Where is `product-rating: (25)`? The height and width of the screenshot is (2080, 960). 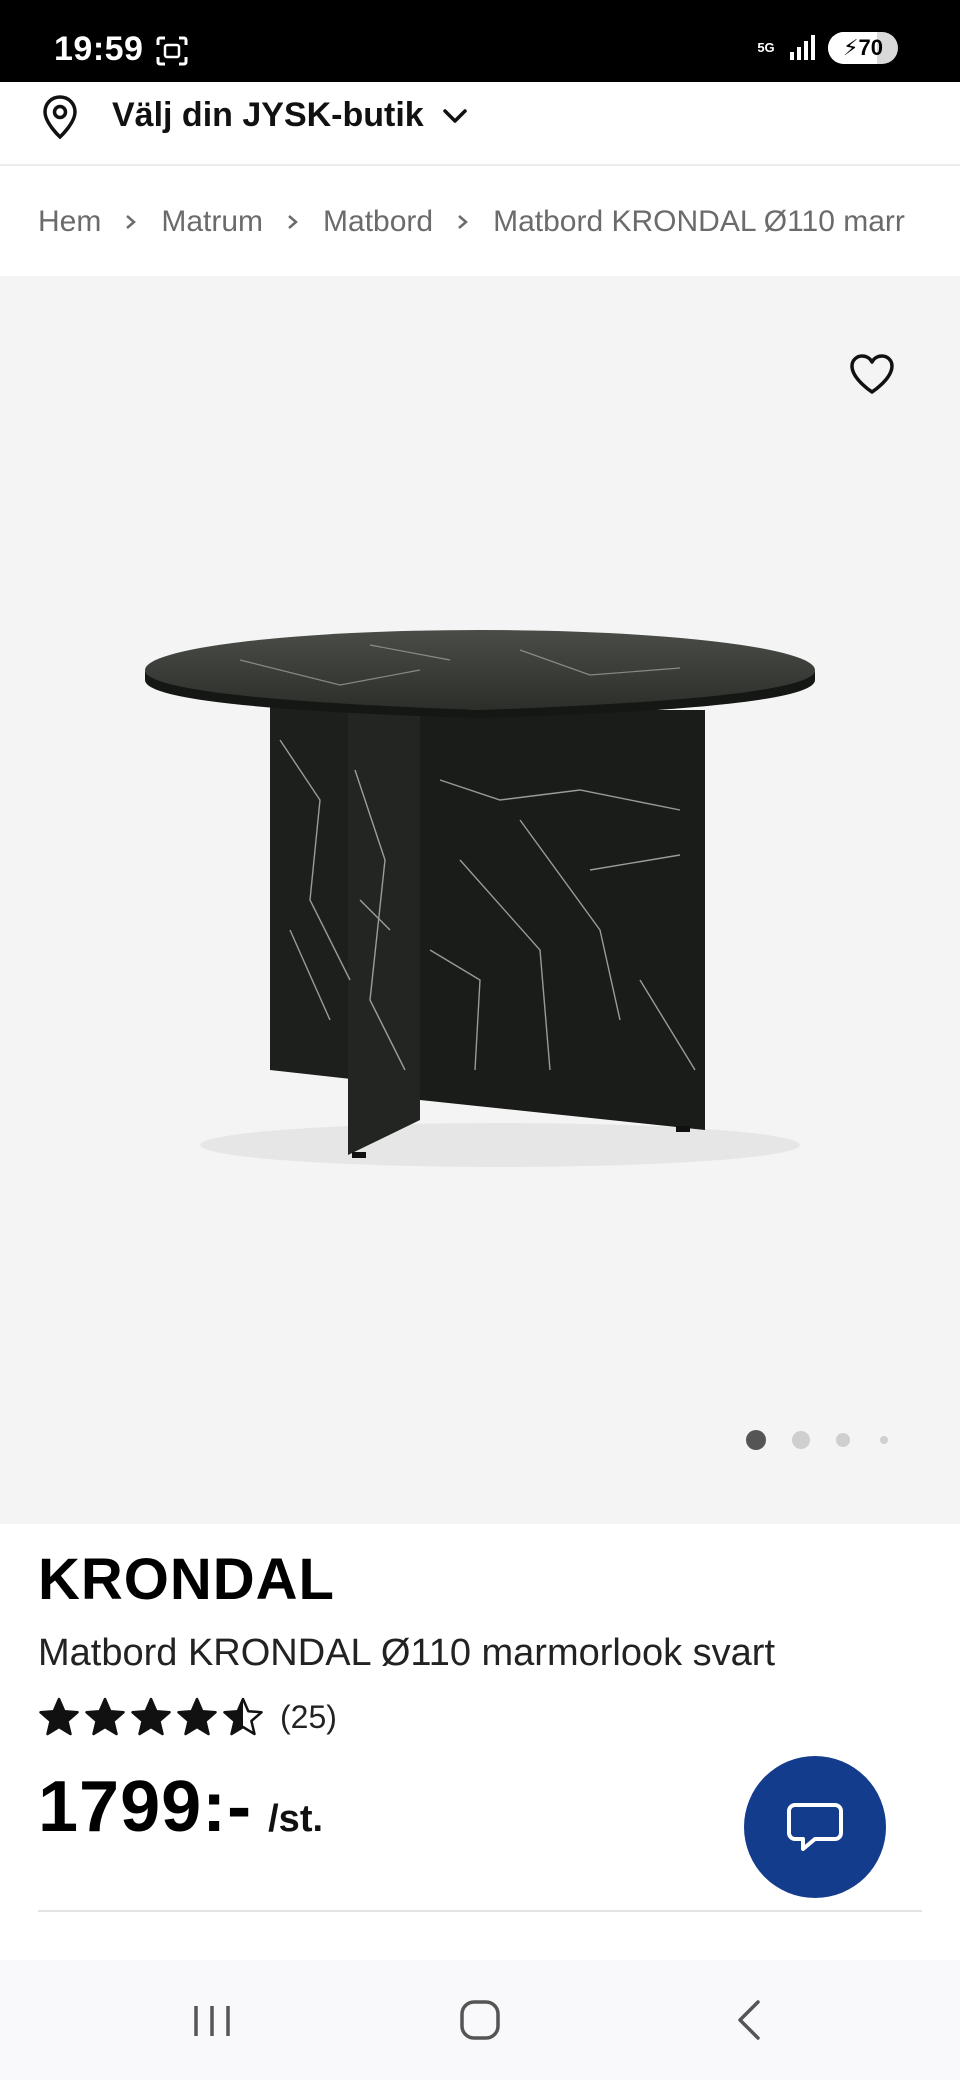 product-rating: (25) is located at coordinates (187, 1717).